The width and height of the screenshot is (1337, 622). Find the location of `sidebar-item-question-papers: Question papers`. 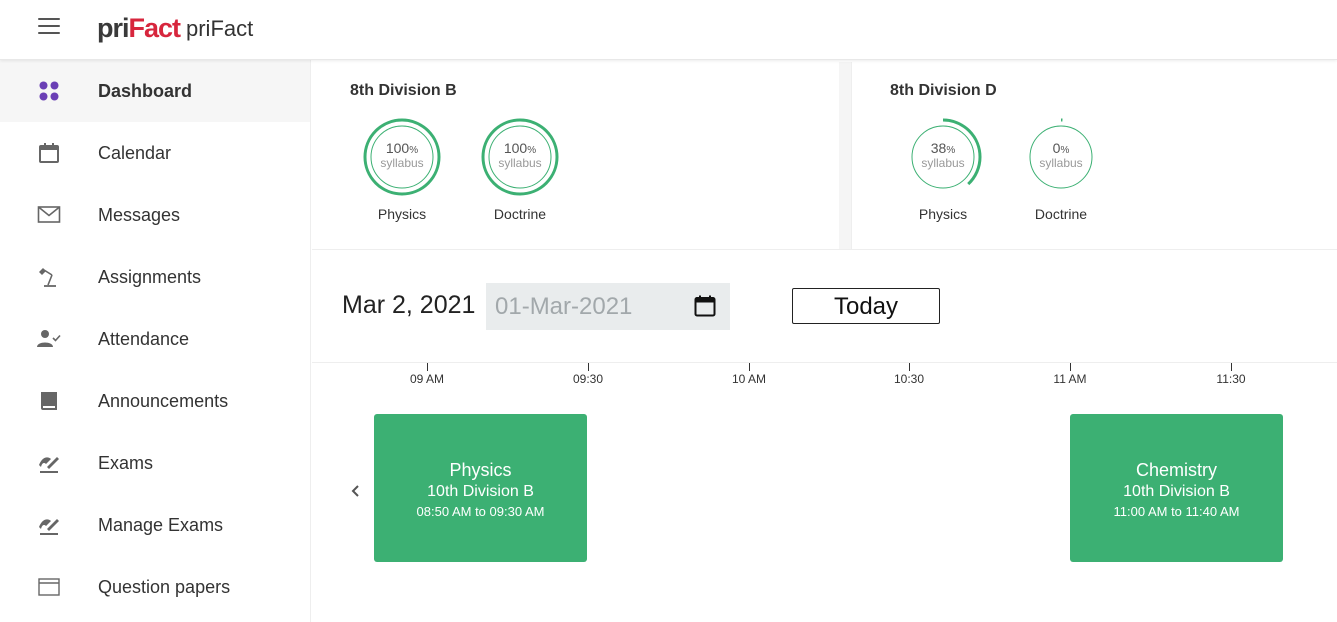

sidebar-item-question-papers: Question papers is located at coordinates (155, 587).